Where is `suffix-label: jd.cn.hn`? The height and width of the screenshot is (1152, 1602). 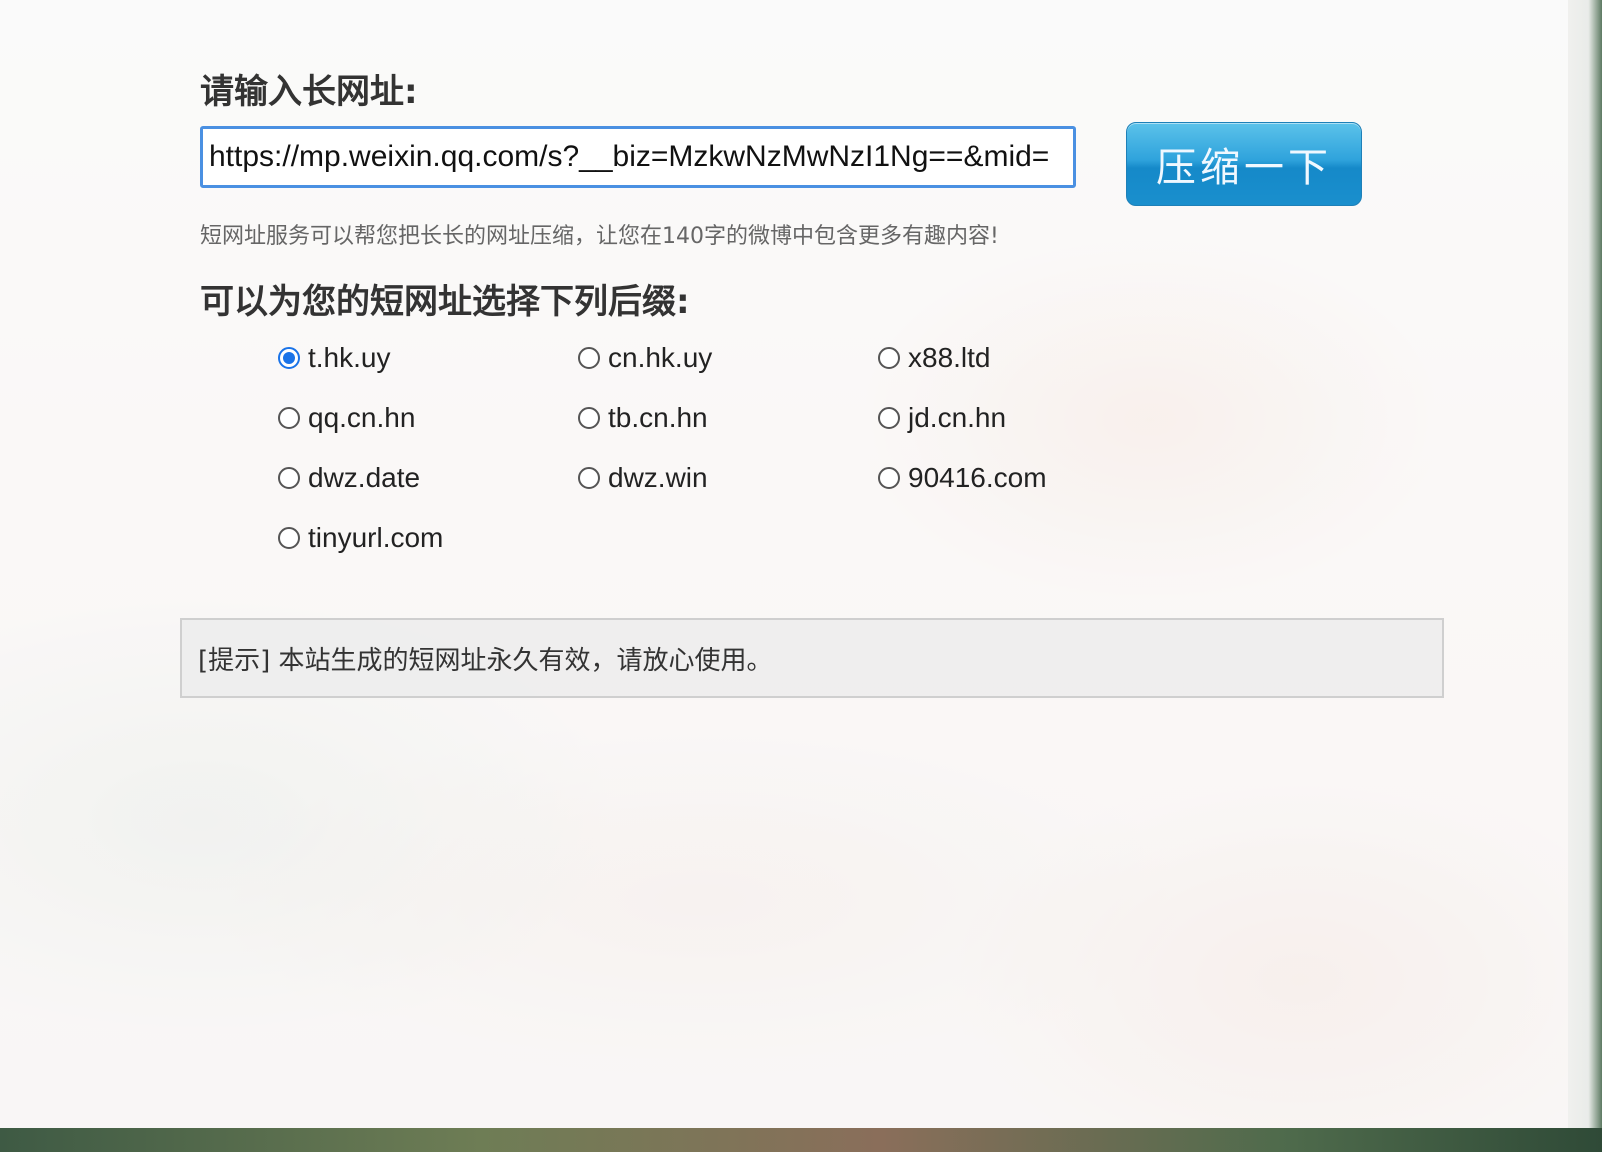
suffix-label: jd.cn.hn is located at coordinates (957, 417).